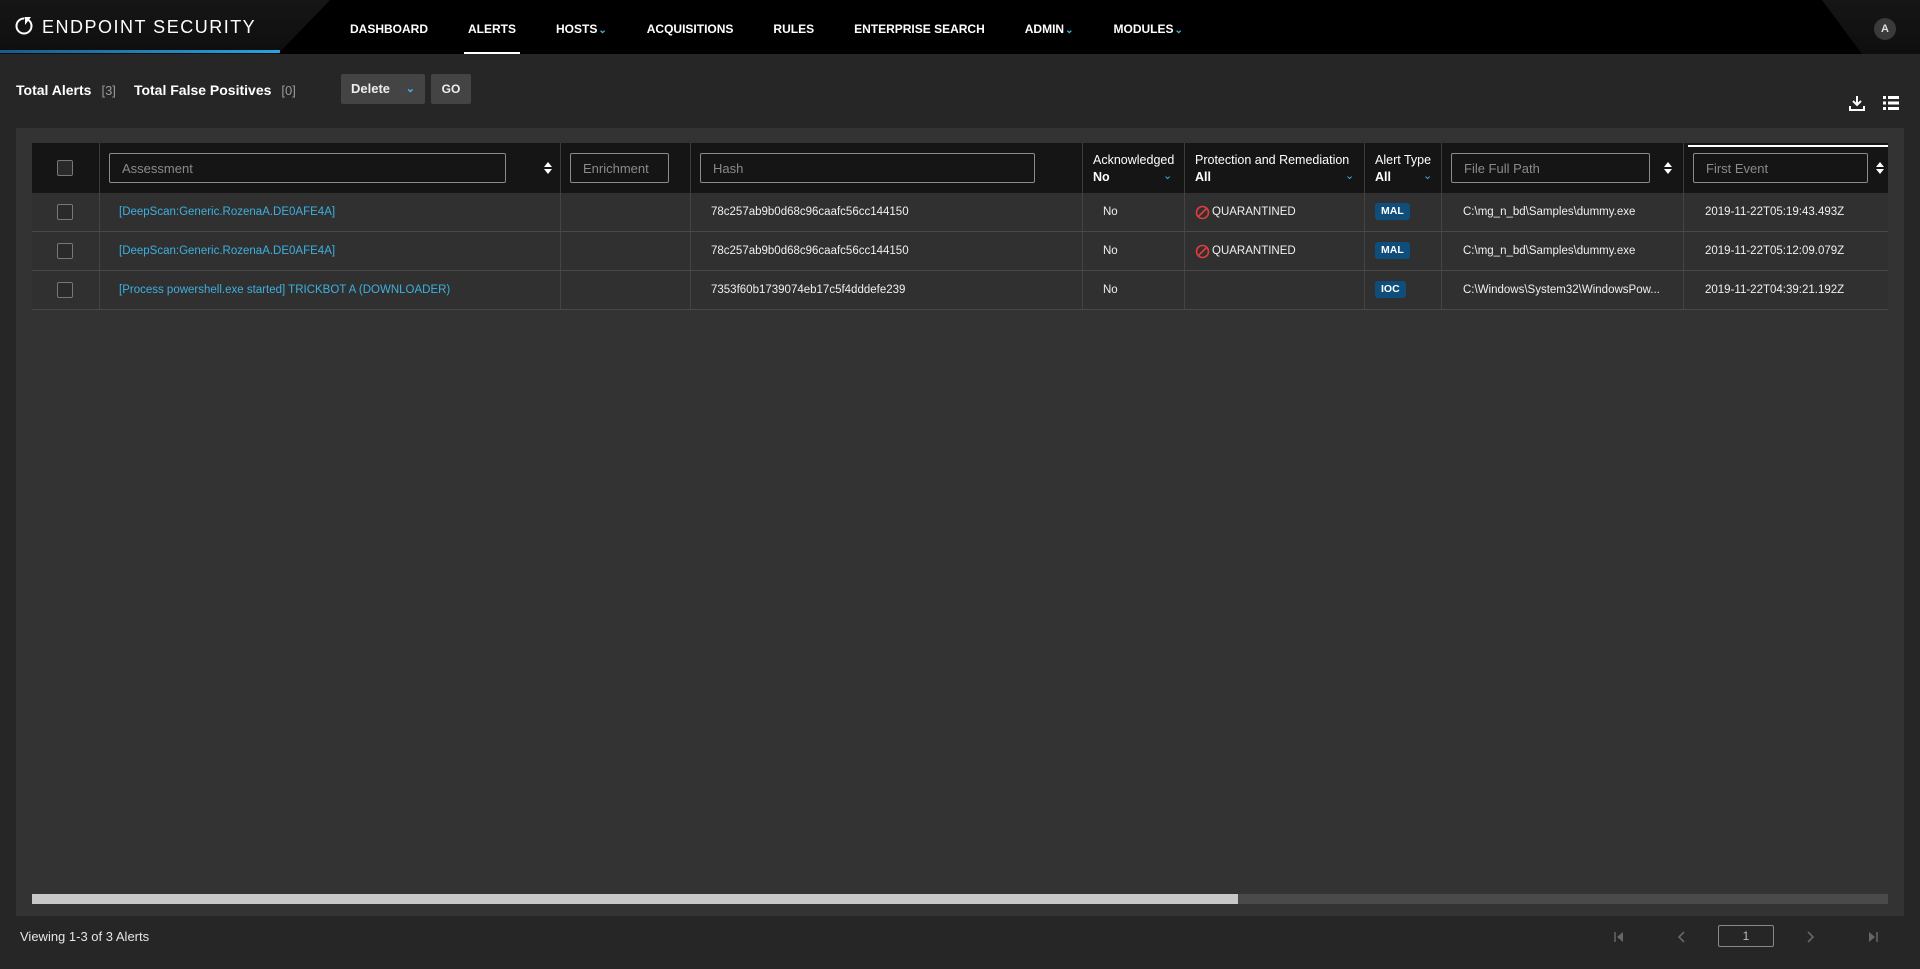  Describe the element at coordinates (1272, 160) in the screenshot. I see `protection-title: Protection and Remediation` at that location.